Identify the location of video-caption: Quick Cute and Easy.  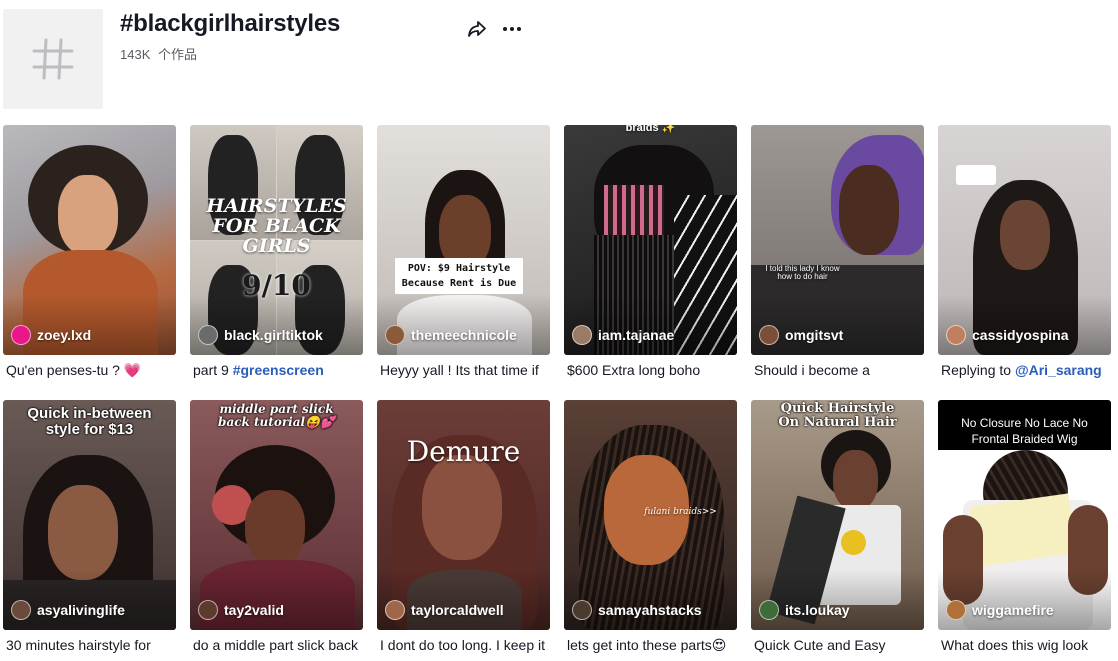
(837, 645).